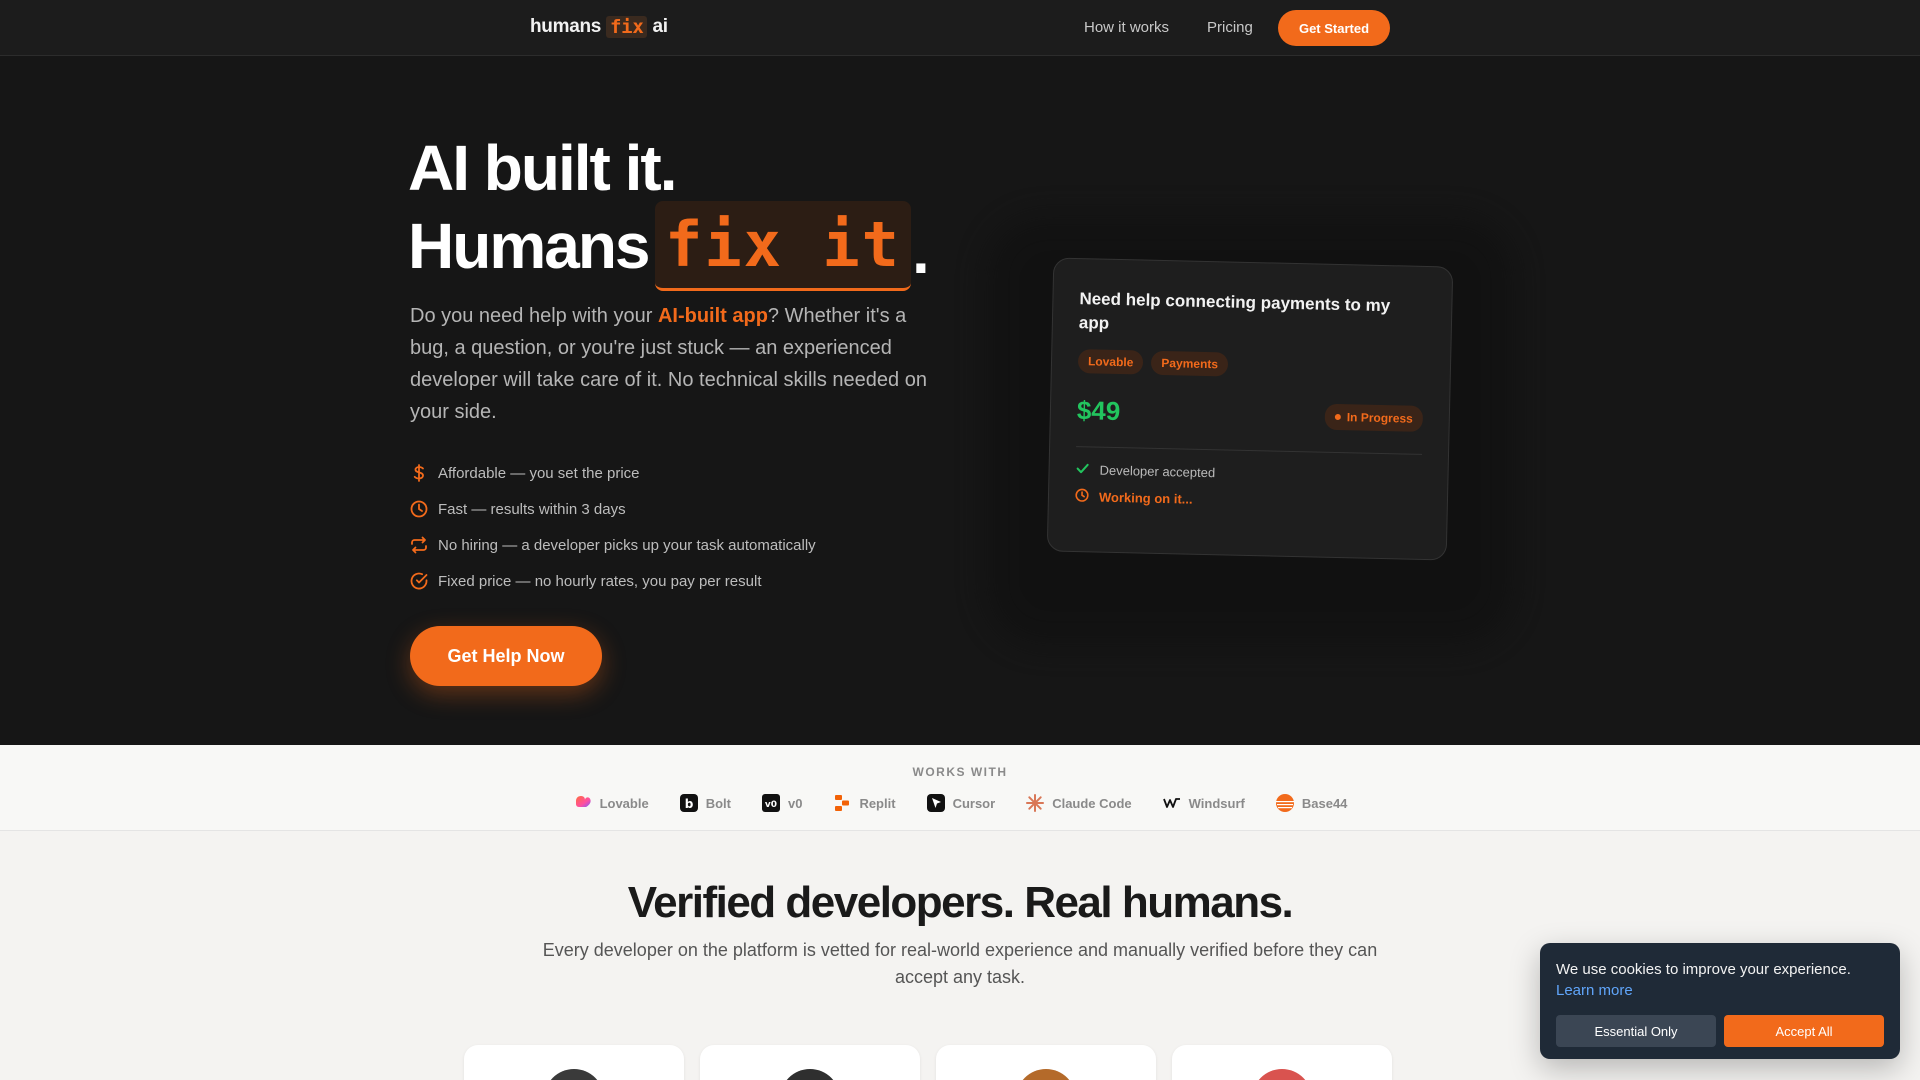 The height and width of the screenshot is (1080, 1920). I want to click on accept-all-button: Accept All, so click(1804, 1031).